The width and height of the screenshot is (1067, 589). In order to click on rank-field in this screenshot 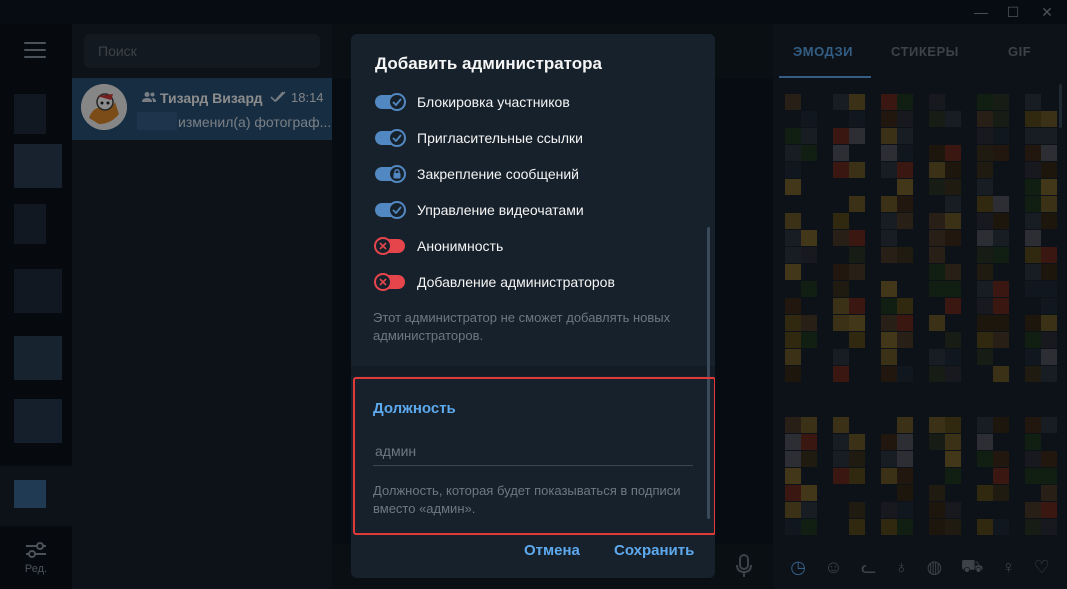, I will do `click(533, 451)`.